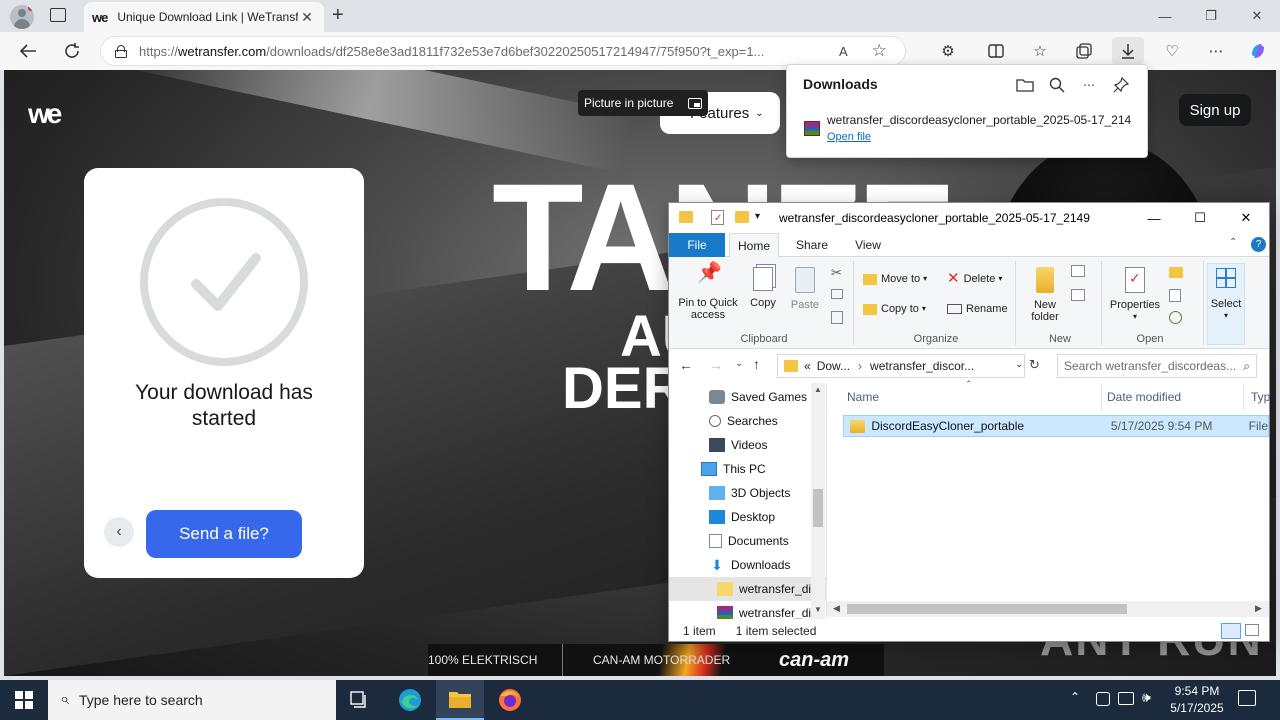 The height and width of the screenshot is (720, 1280). What do you see at coordinates (58, 15) in the screenshot?
I see `tab-actions-icon` at bounding box center [58, 15].